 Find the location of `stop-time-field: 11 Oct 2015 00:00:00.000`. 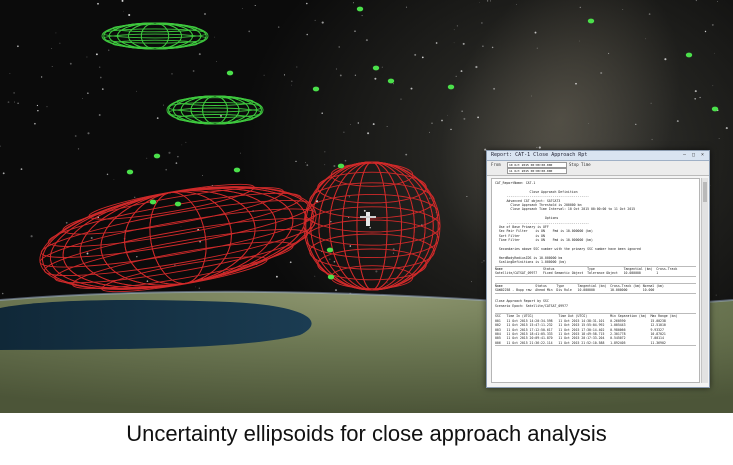

stop-time-field: 11 Oct 2015 00:00:00.000 is located at coordinates (537, 171).